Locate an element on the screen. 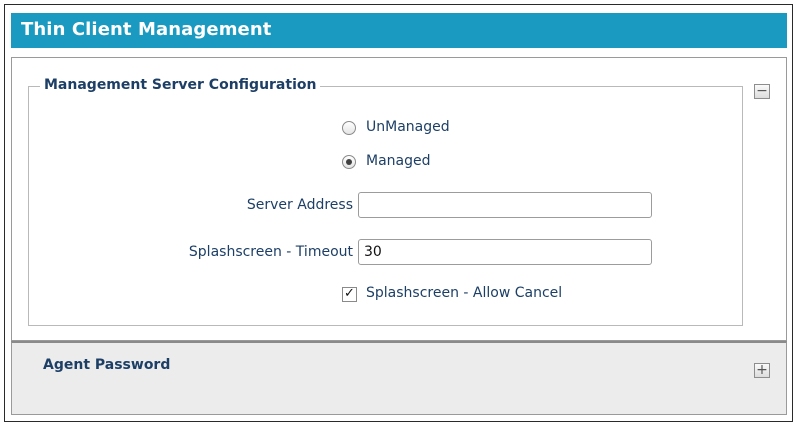 The image size is (797, 424). server-address-label: Server Address is located at coordinates (299, 205).